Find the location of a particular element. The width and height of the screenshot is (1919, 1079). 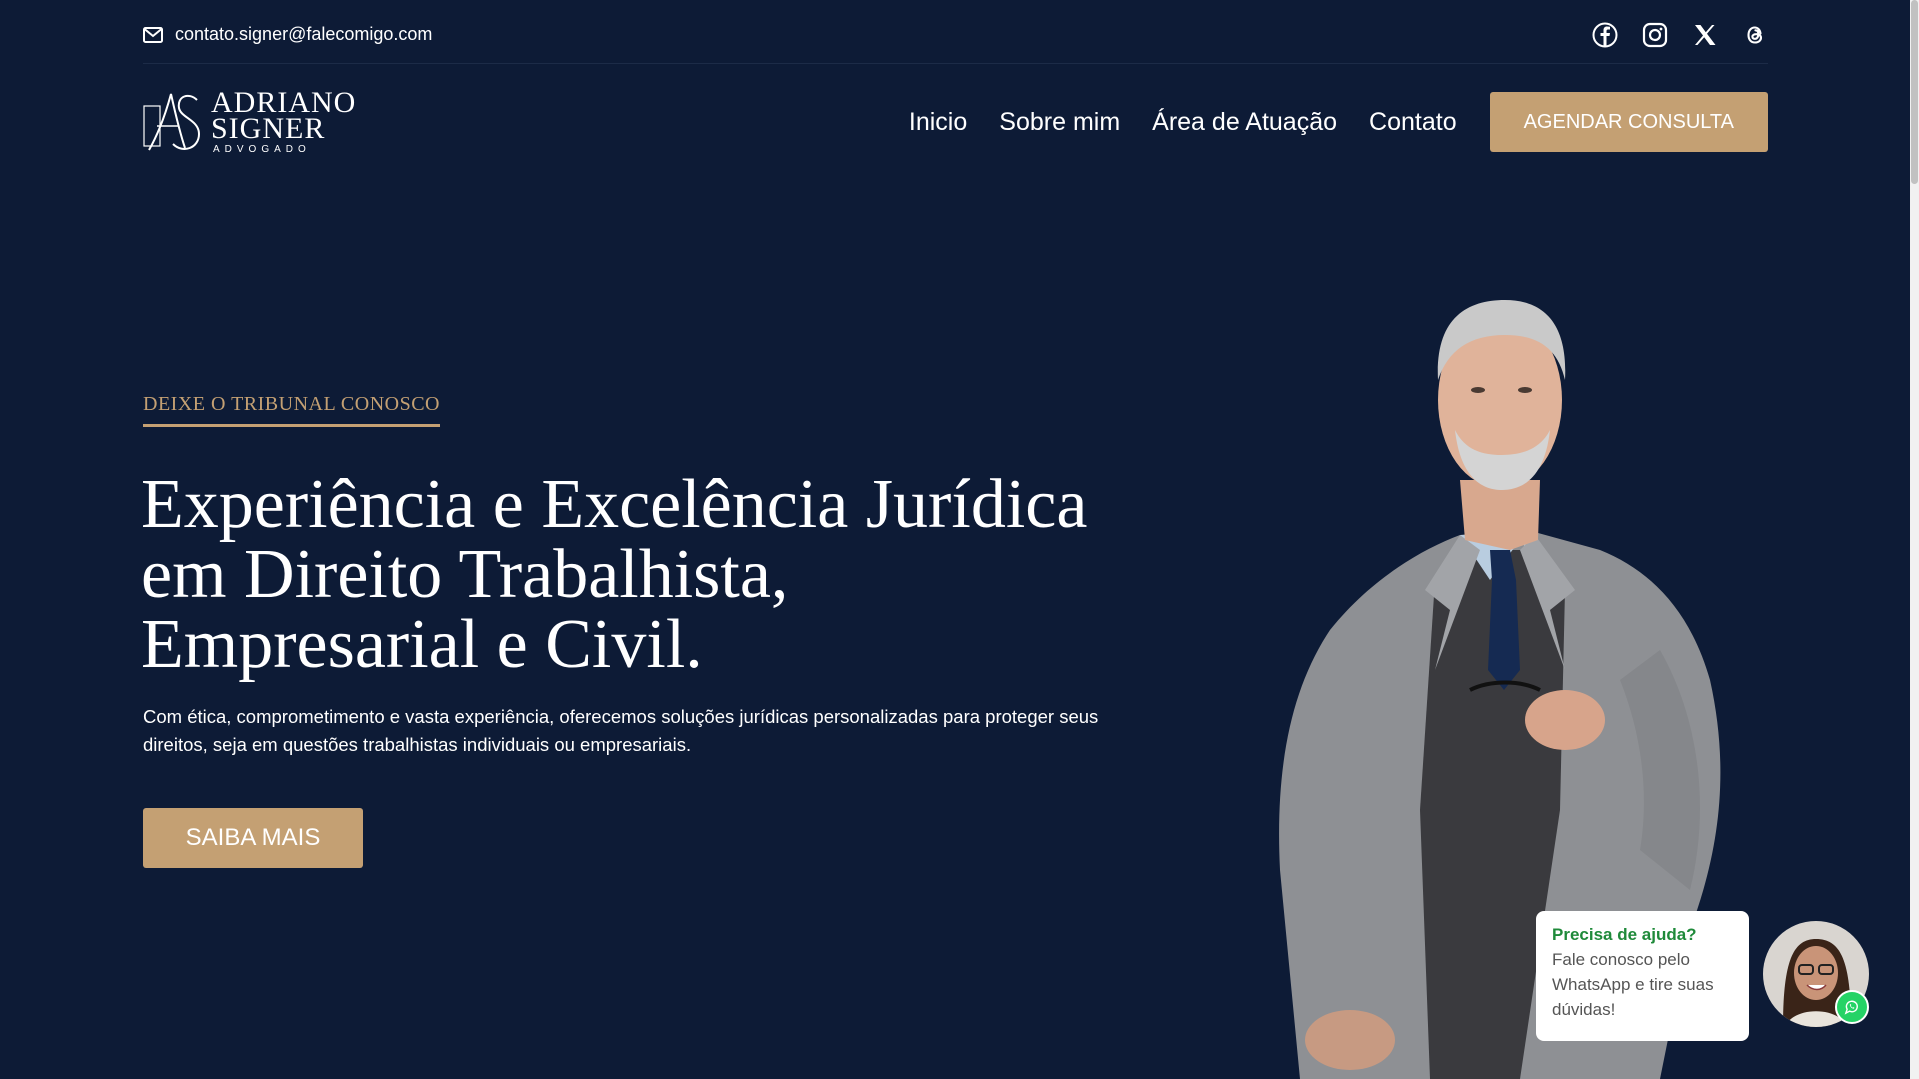

nav-link-area-de-atuacao: Área de Atuação is located at coordinates (1244, 122).